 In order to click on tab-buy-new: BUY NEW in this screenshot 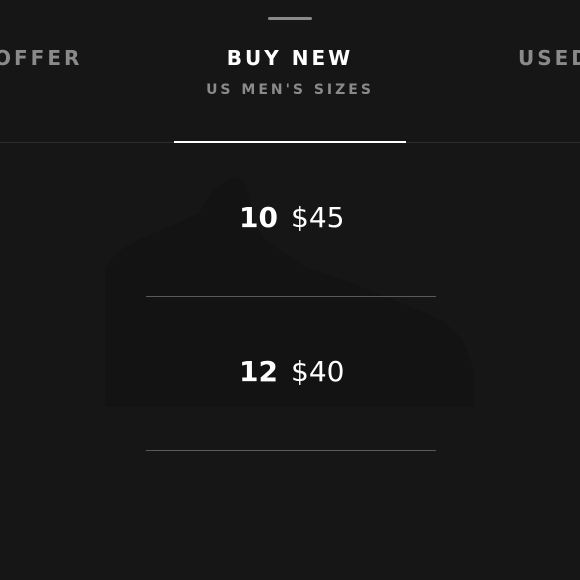, I will do `click(290, 58)`.